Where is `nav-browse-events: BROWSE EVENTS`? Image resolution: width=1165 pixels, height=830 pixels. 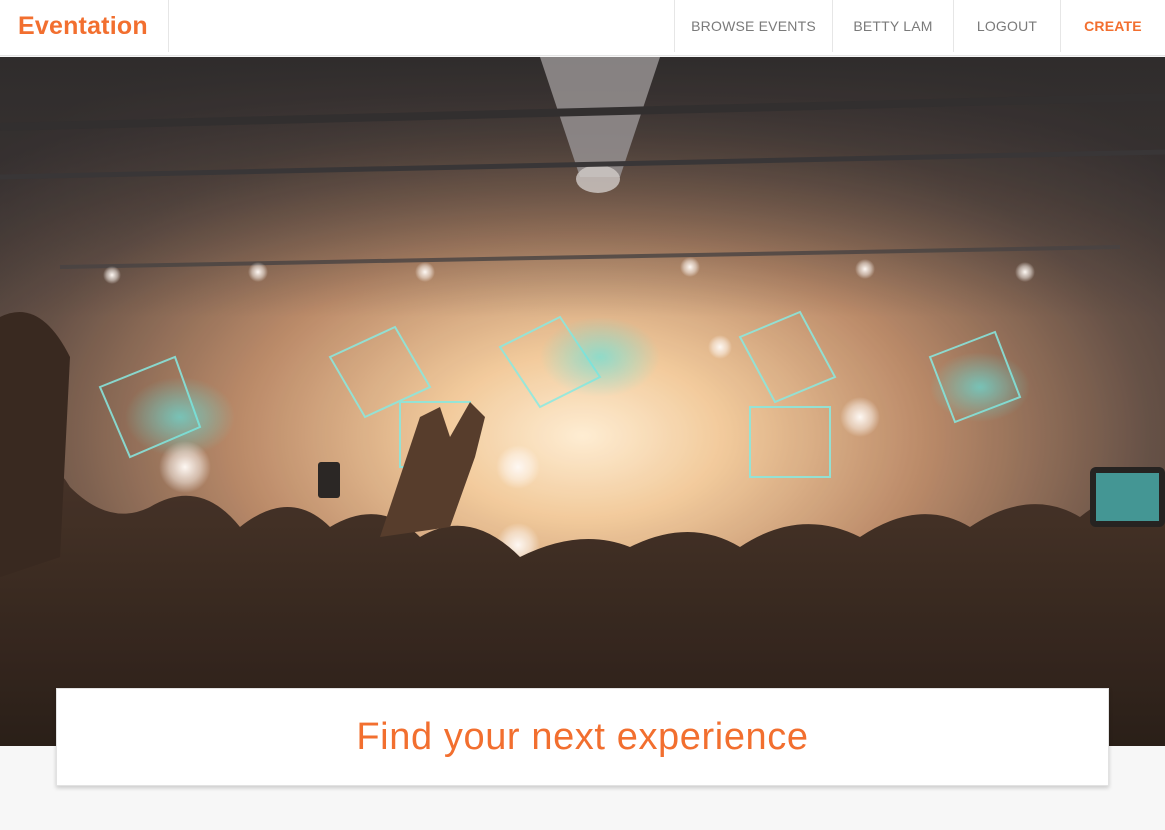
nav-browse-events: BROWSE EVENTS is located at coordinates (753, 26).